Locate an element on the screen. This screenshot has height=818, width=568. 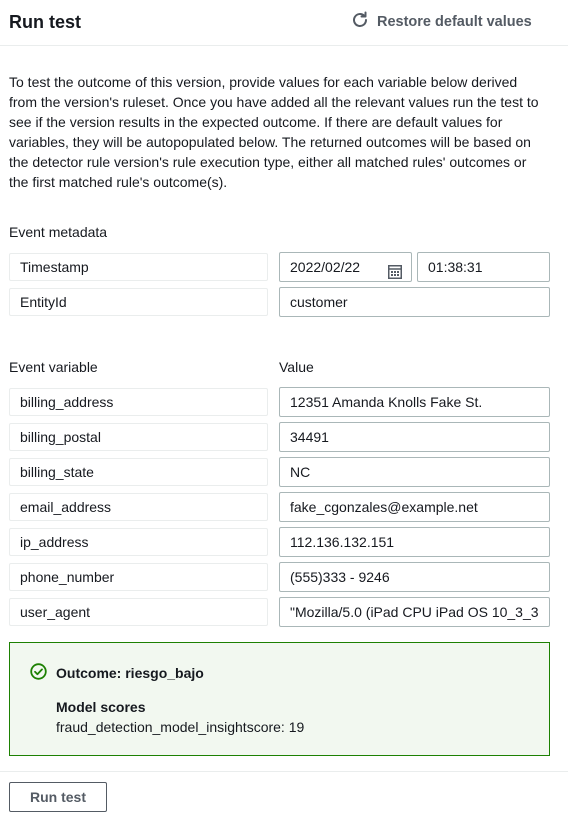
check-circle-icon is located at coordinates (43, 673).